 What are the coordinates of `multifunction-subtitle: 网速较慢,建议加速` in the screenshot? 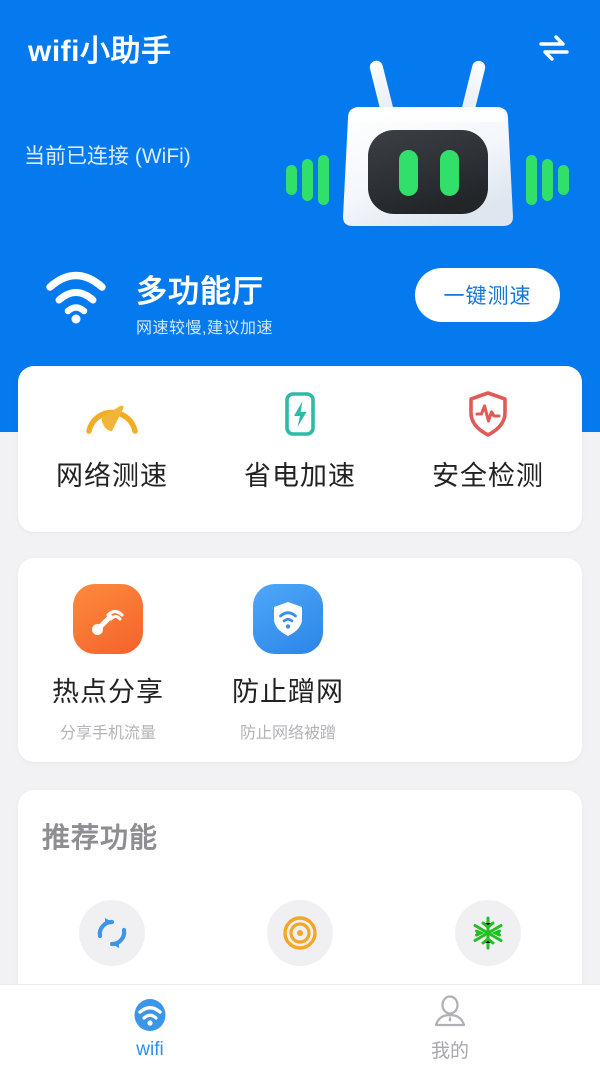 It's located at (204, 328).